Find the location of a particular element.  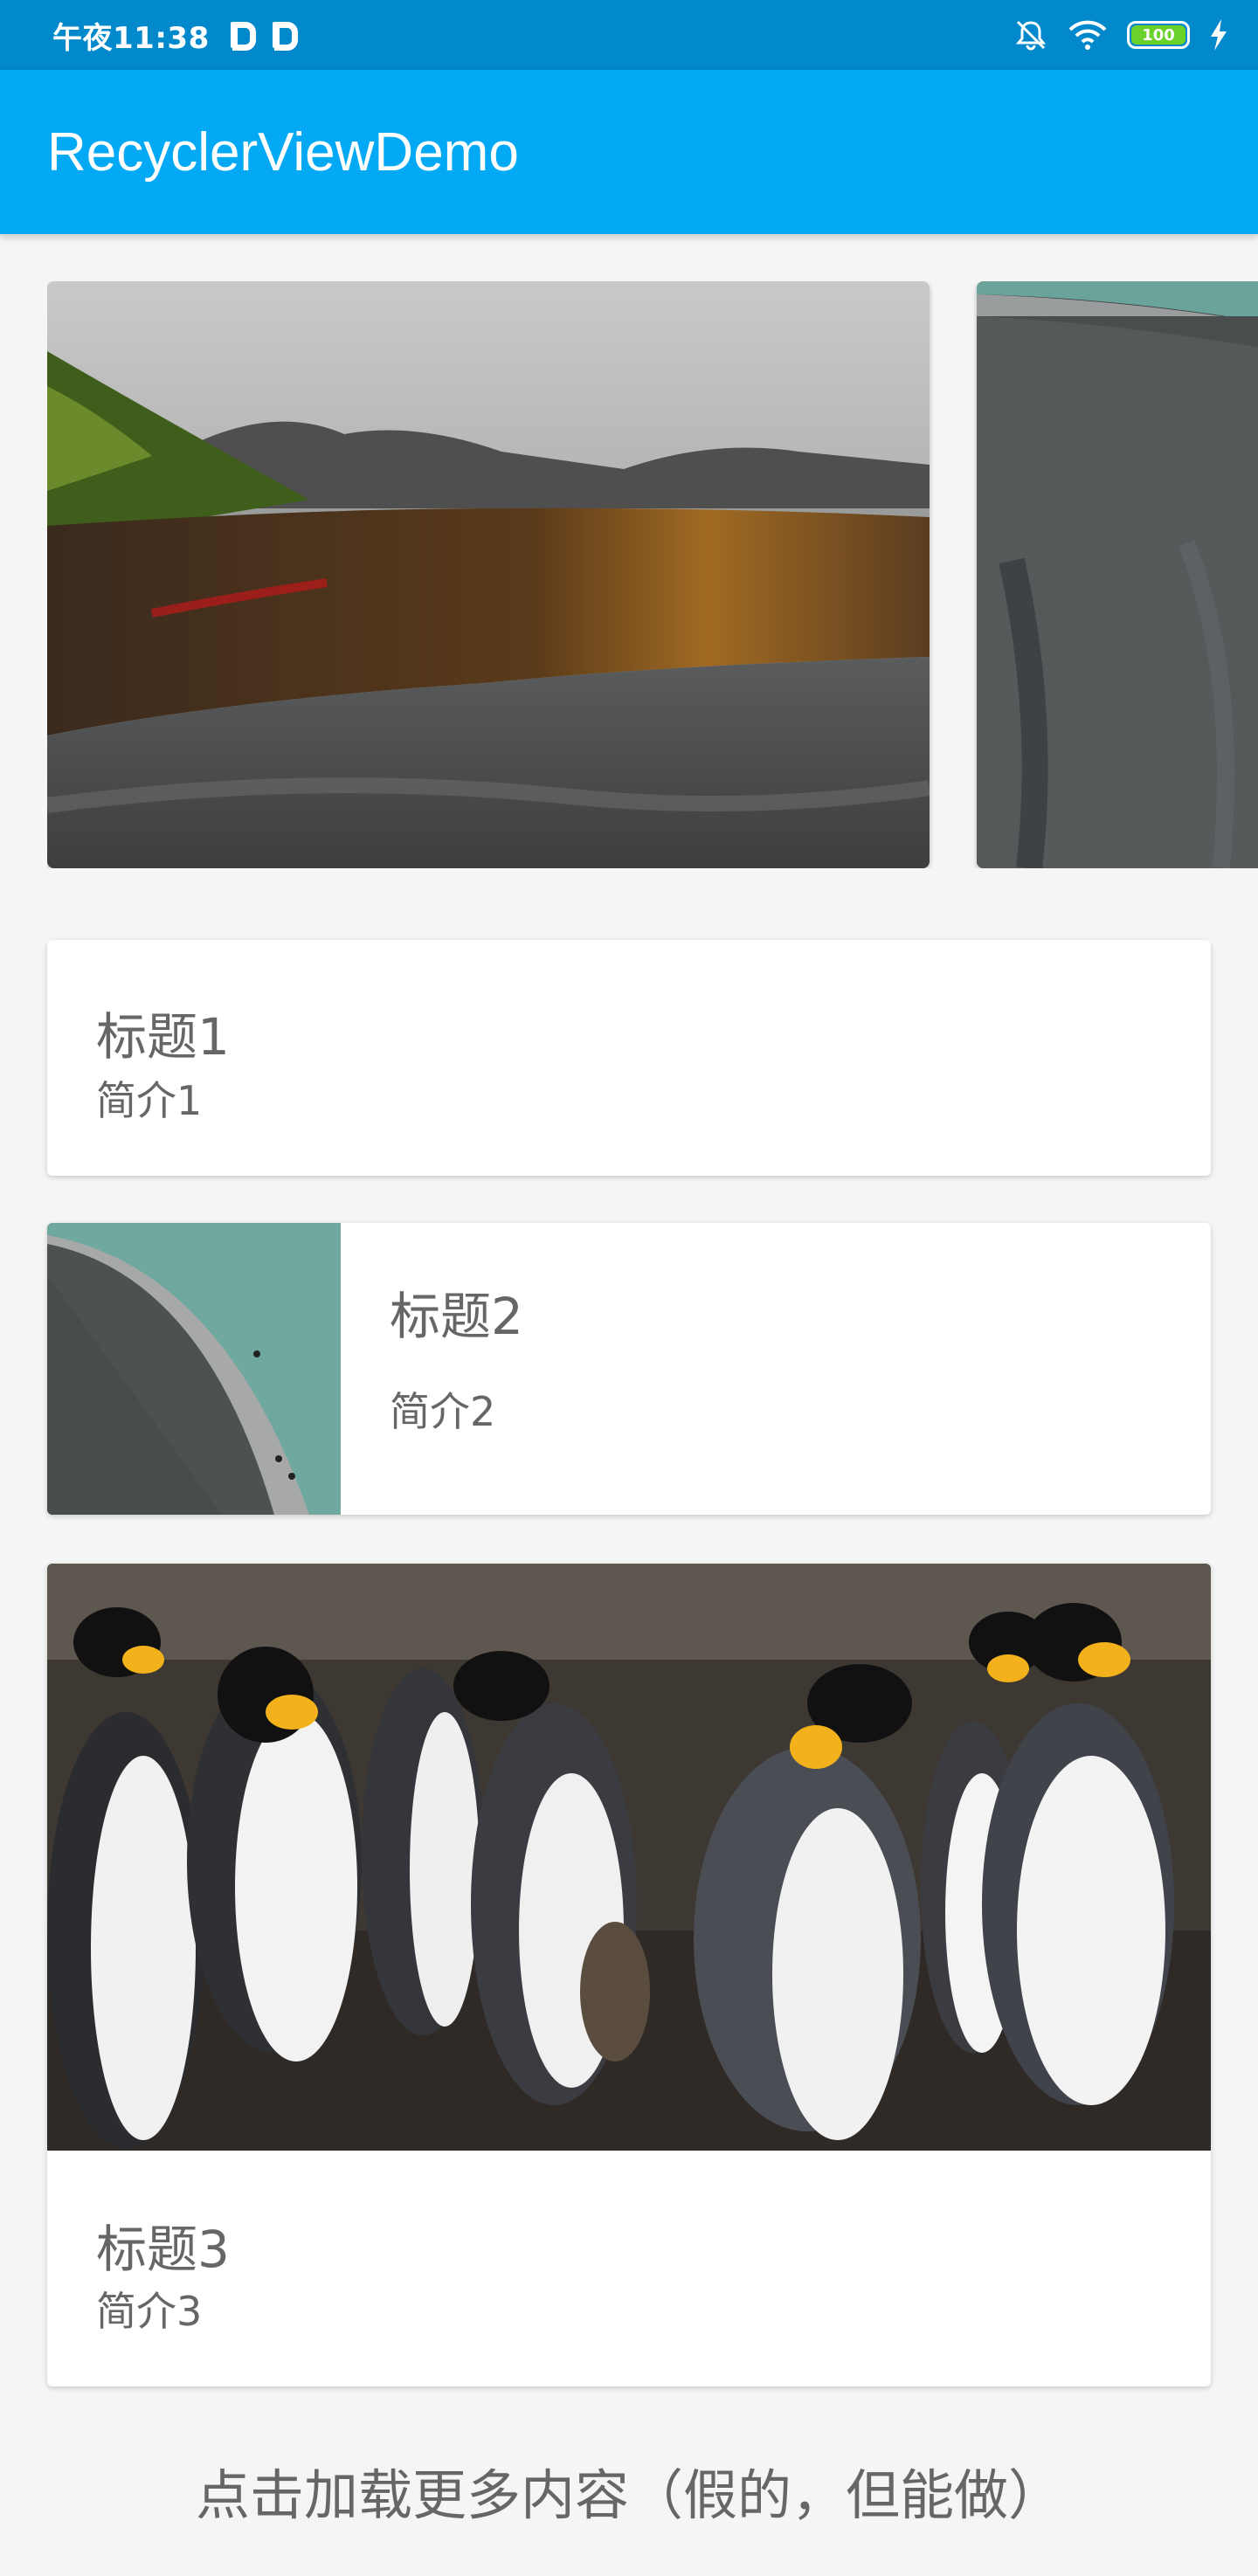

card-title: 标题2 is located at coordinates (456, 1316).